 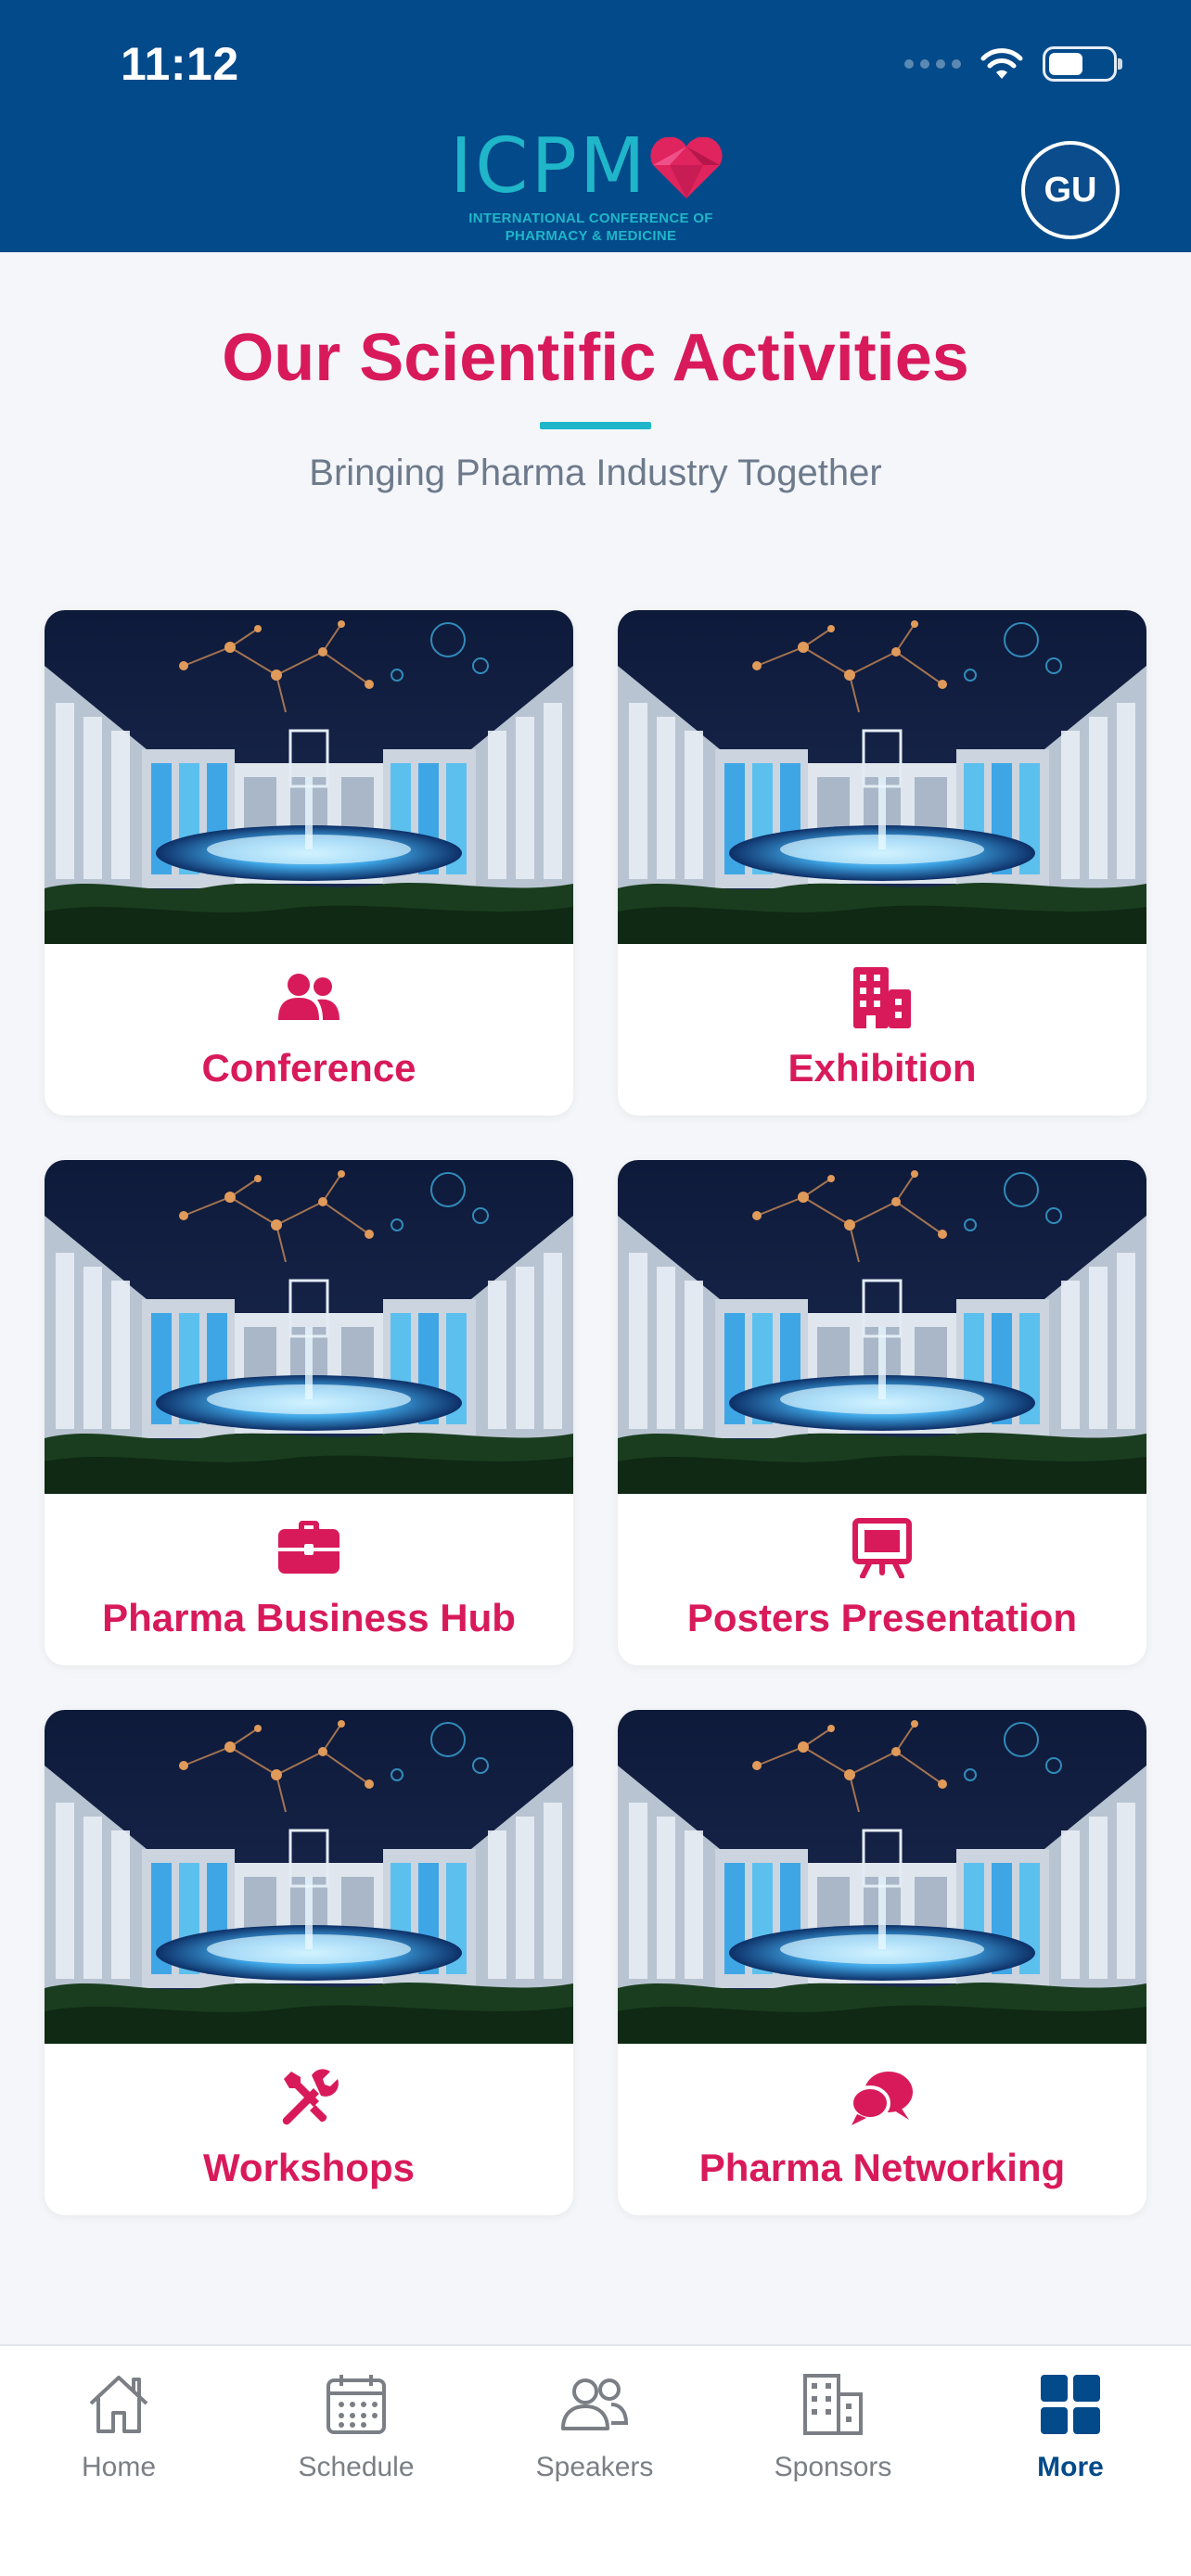 I want to click on page-subtitle: Bringing Pharma Industry Together, so click(x=595, y=473).